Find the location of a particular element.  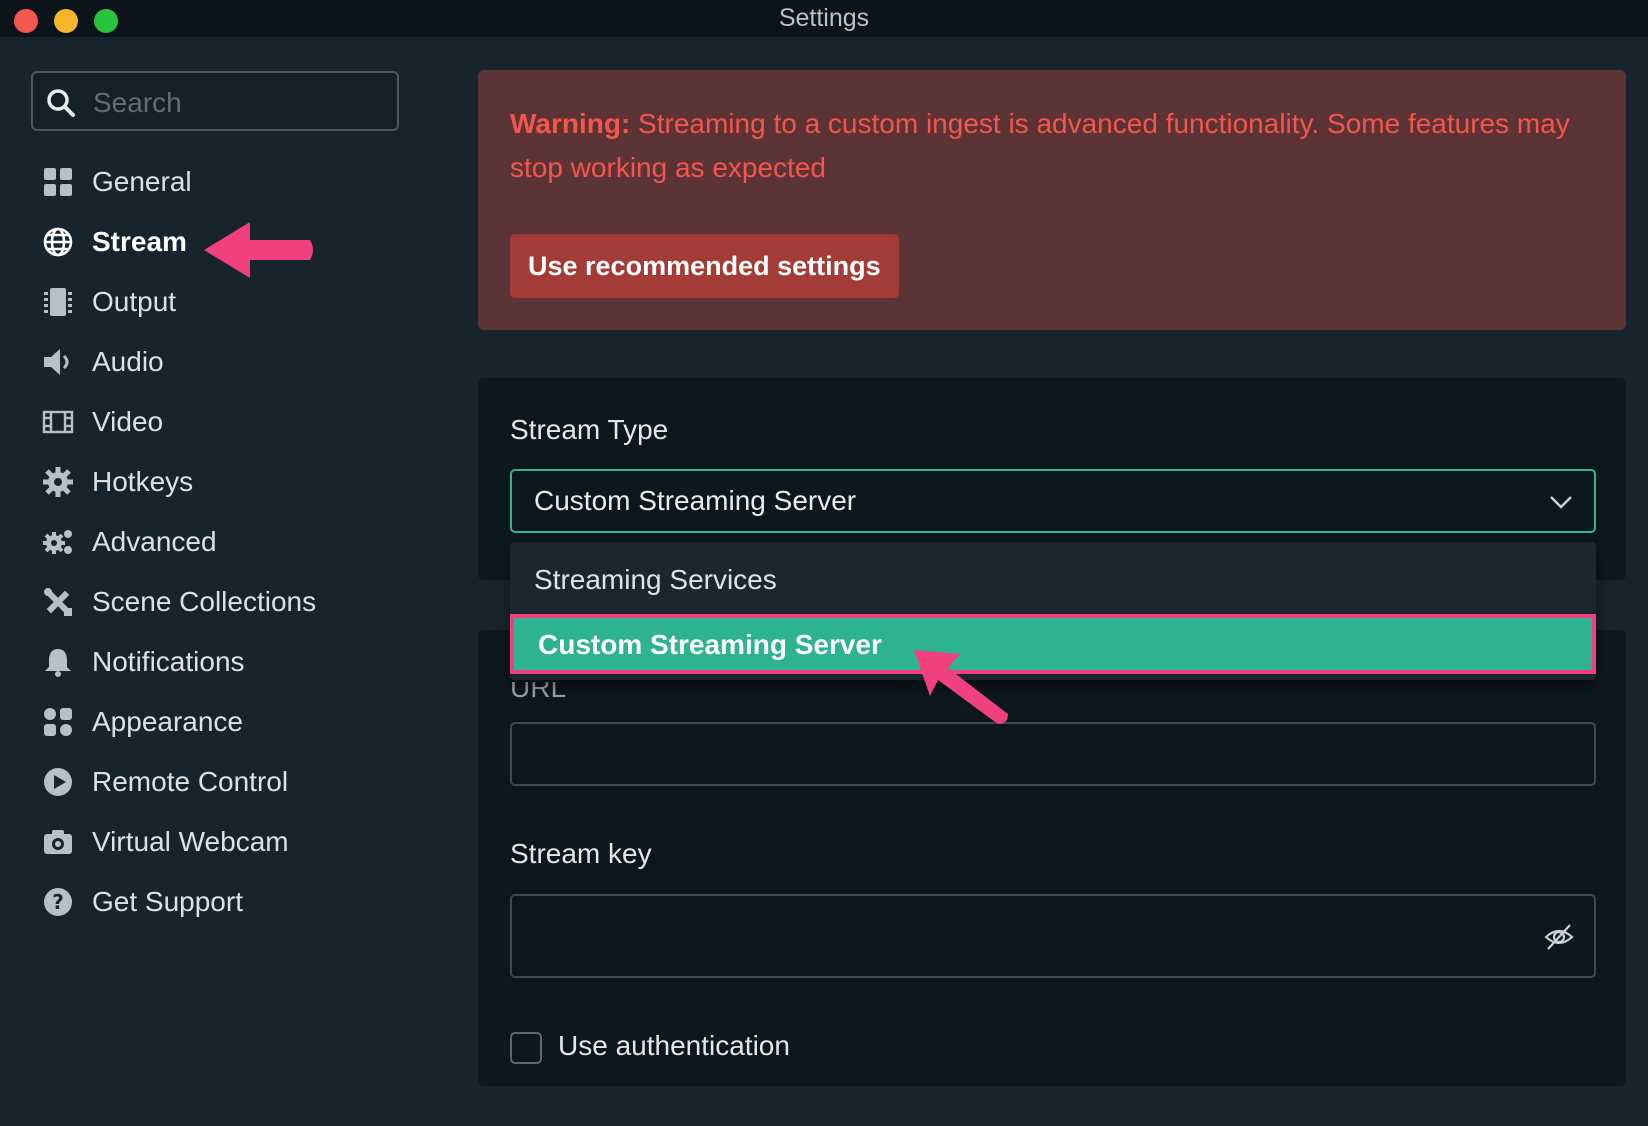

sidebar-item-get-support: ? Get Support is located at coordinates (142, 902).